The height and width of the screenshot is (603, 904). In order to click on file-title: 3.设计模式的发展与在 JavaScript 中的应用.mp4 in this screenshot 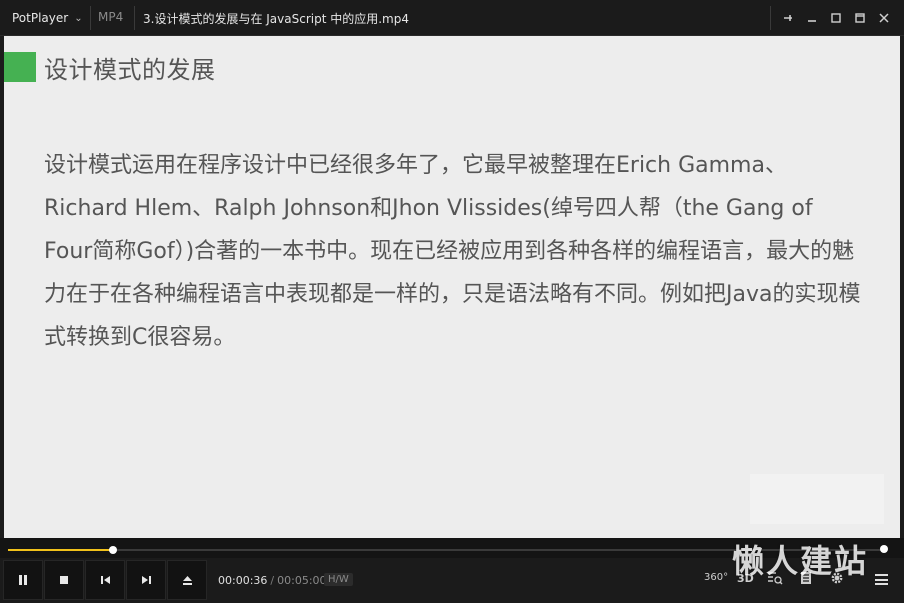, I will do `click(276, 19)`.